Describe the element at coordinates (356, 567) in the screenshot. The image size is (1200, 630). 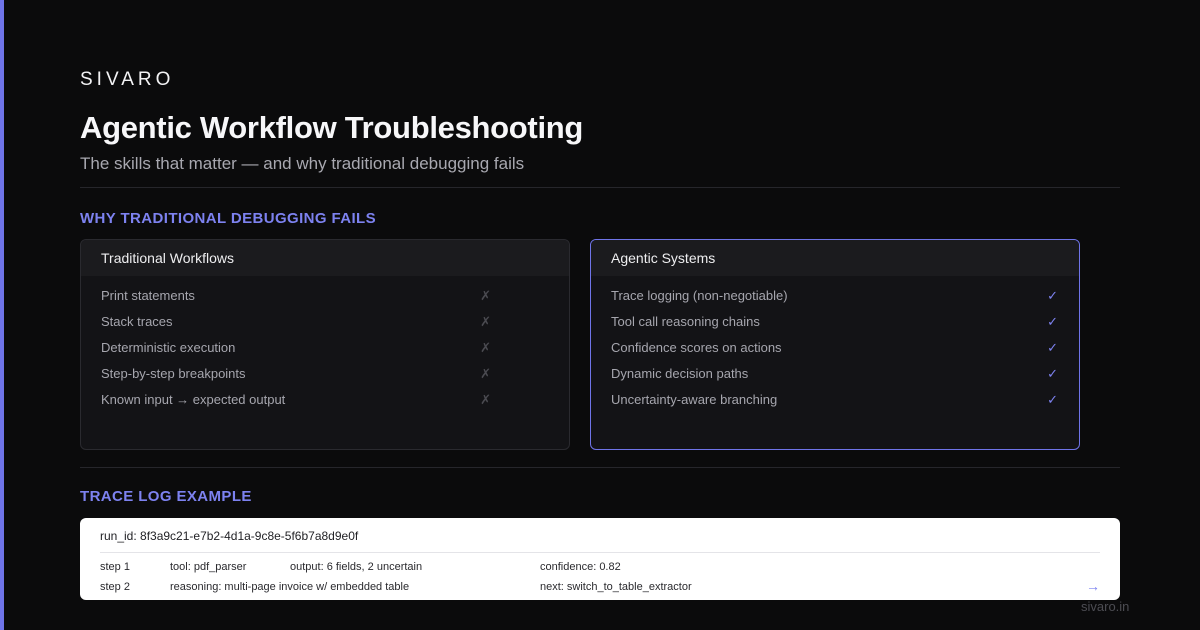
I see `trace-output: output: 6 fields, 2 uncertain` at that location.